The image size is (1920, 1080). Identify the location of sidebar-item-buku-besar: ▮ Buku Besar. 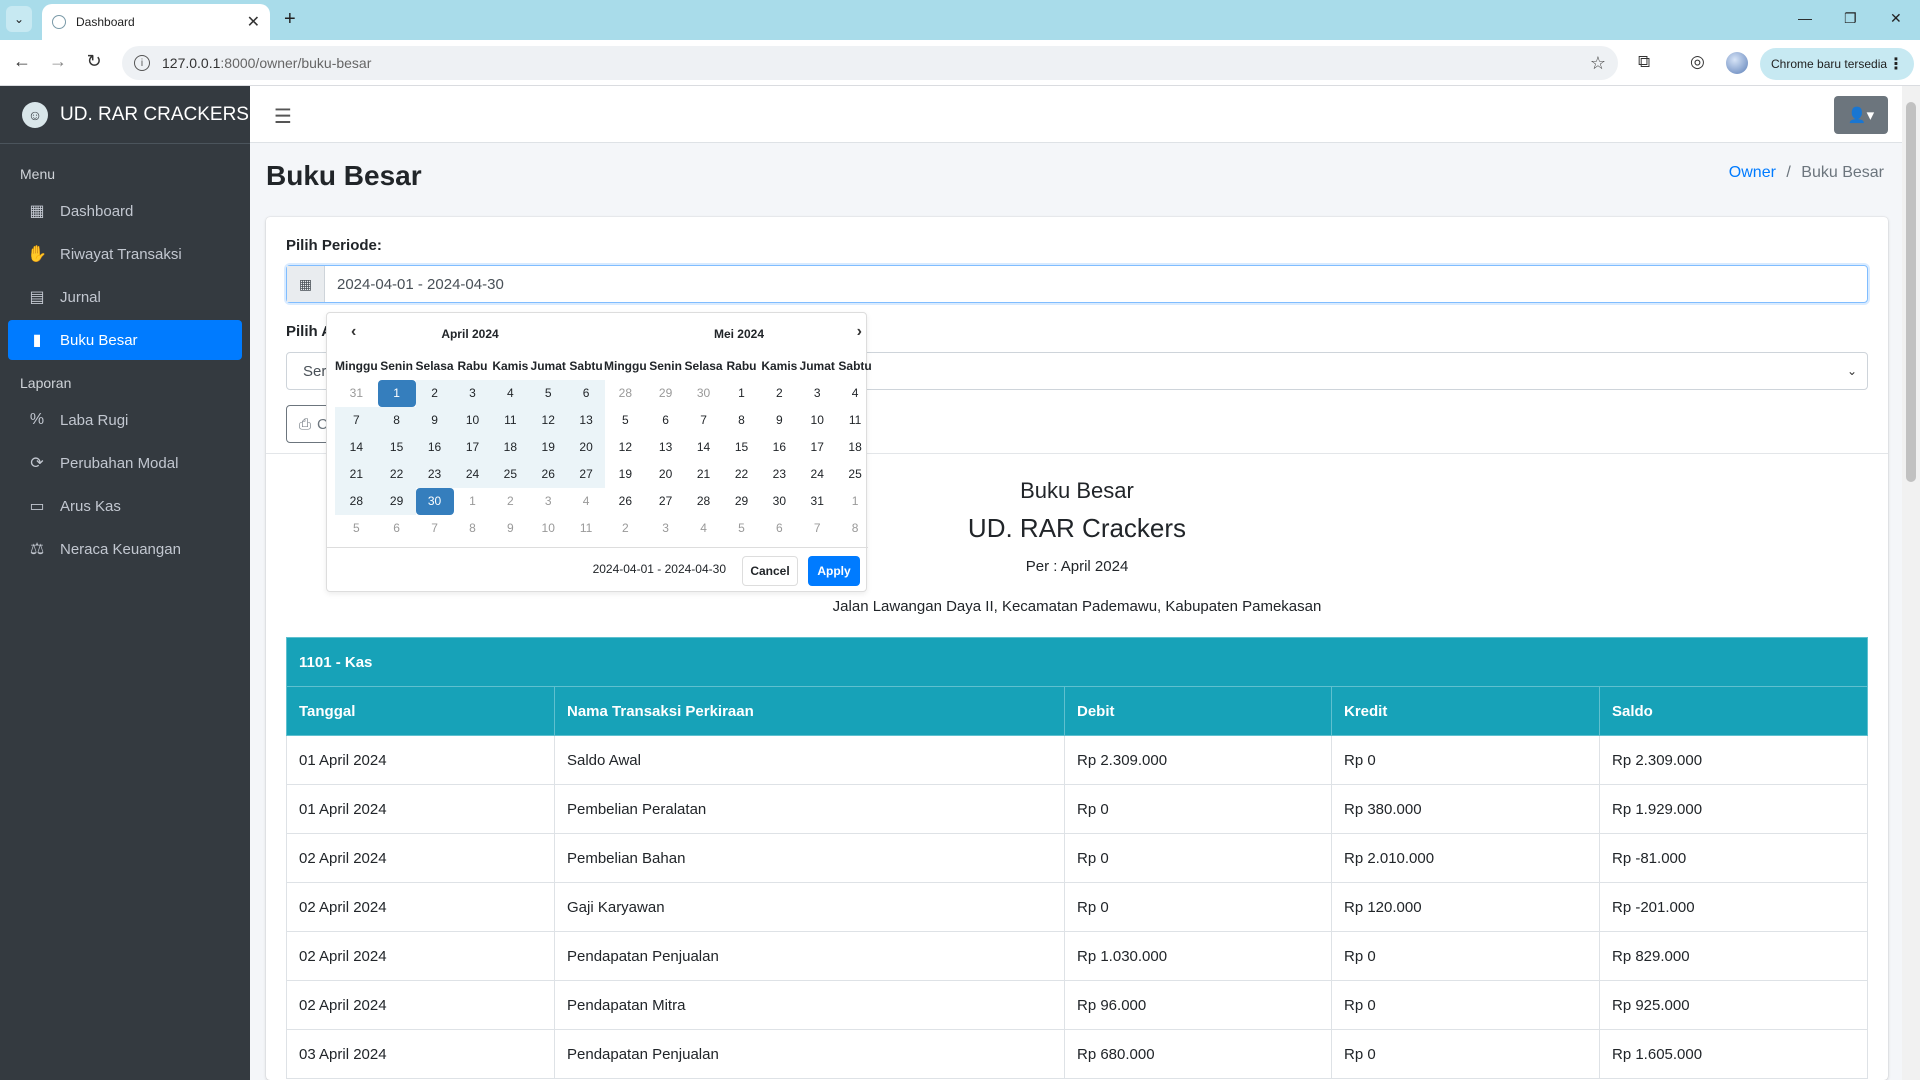
(125, 340).